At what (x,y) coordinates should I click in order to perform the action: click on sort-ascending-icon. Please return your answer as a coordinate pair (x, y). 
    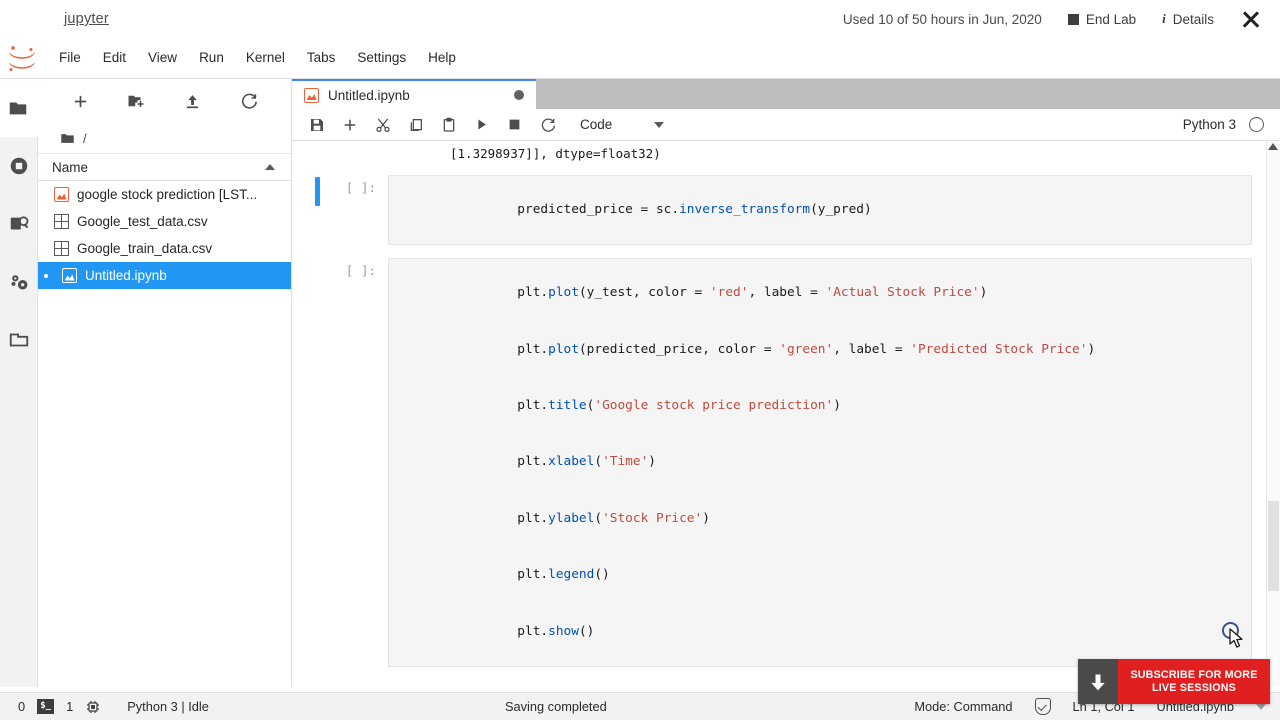
    Looking at the image, I should click on (270, 167).